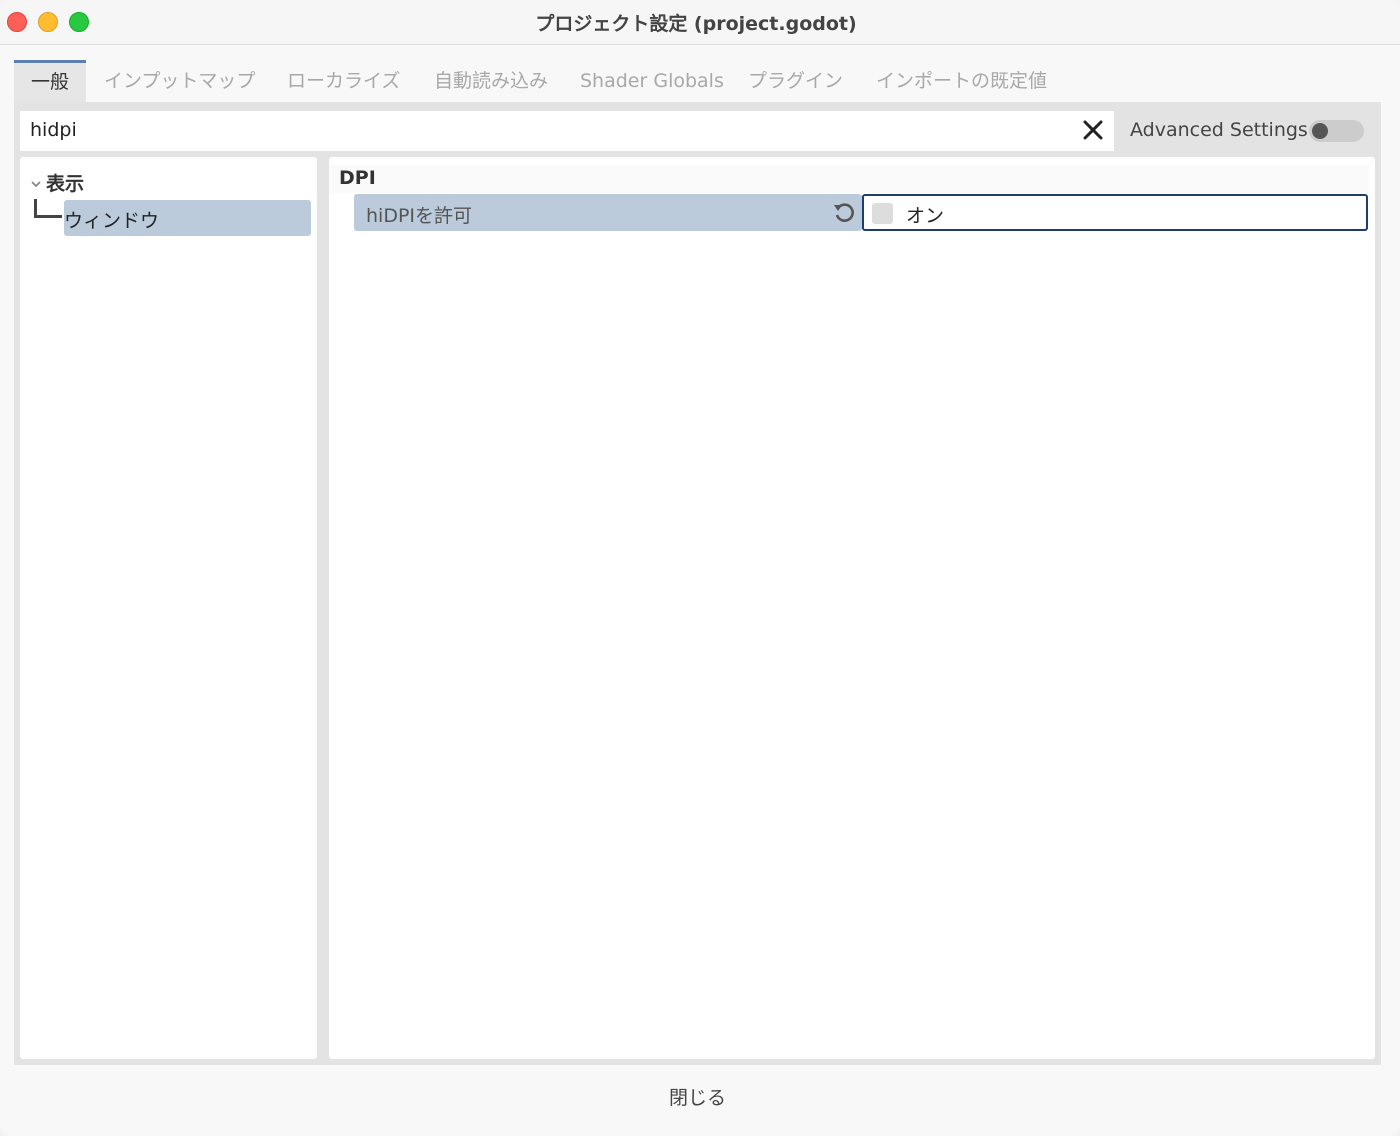 This screenshot has width=1400, height=1136. What do you see at coordinates (36, 181) in the screenshot?
I see `chevron-down-icon` at bounding box center [36, 181].